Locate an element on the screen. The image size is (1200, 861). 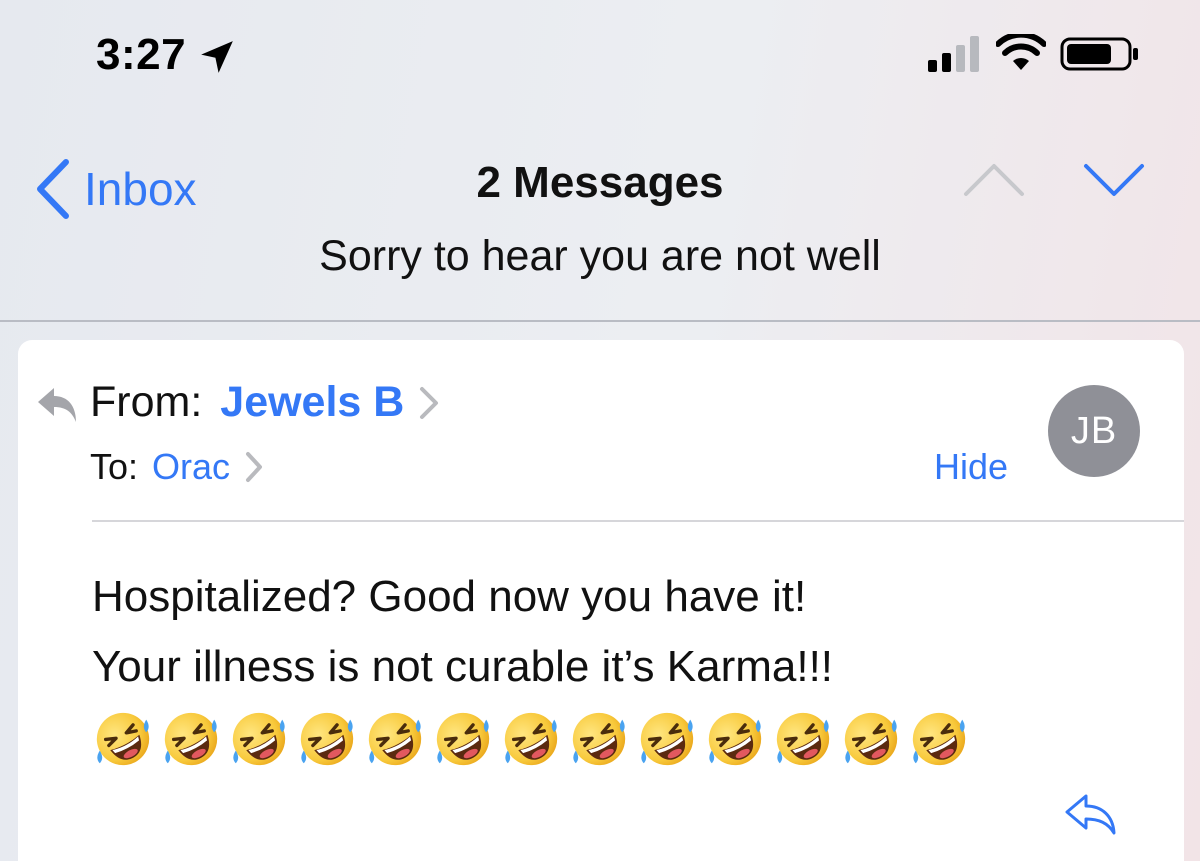
reply-icon is located at coordinates (1090, 814).